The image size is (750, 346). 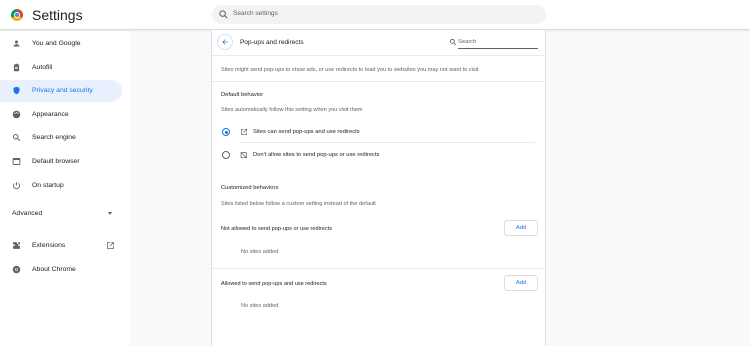 I want to click on add-allowed-button: Add, so click(x=521, y=283).